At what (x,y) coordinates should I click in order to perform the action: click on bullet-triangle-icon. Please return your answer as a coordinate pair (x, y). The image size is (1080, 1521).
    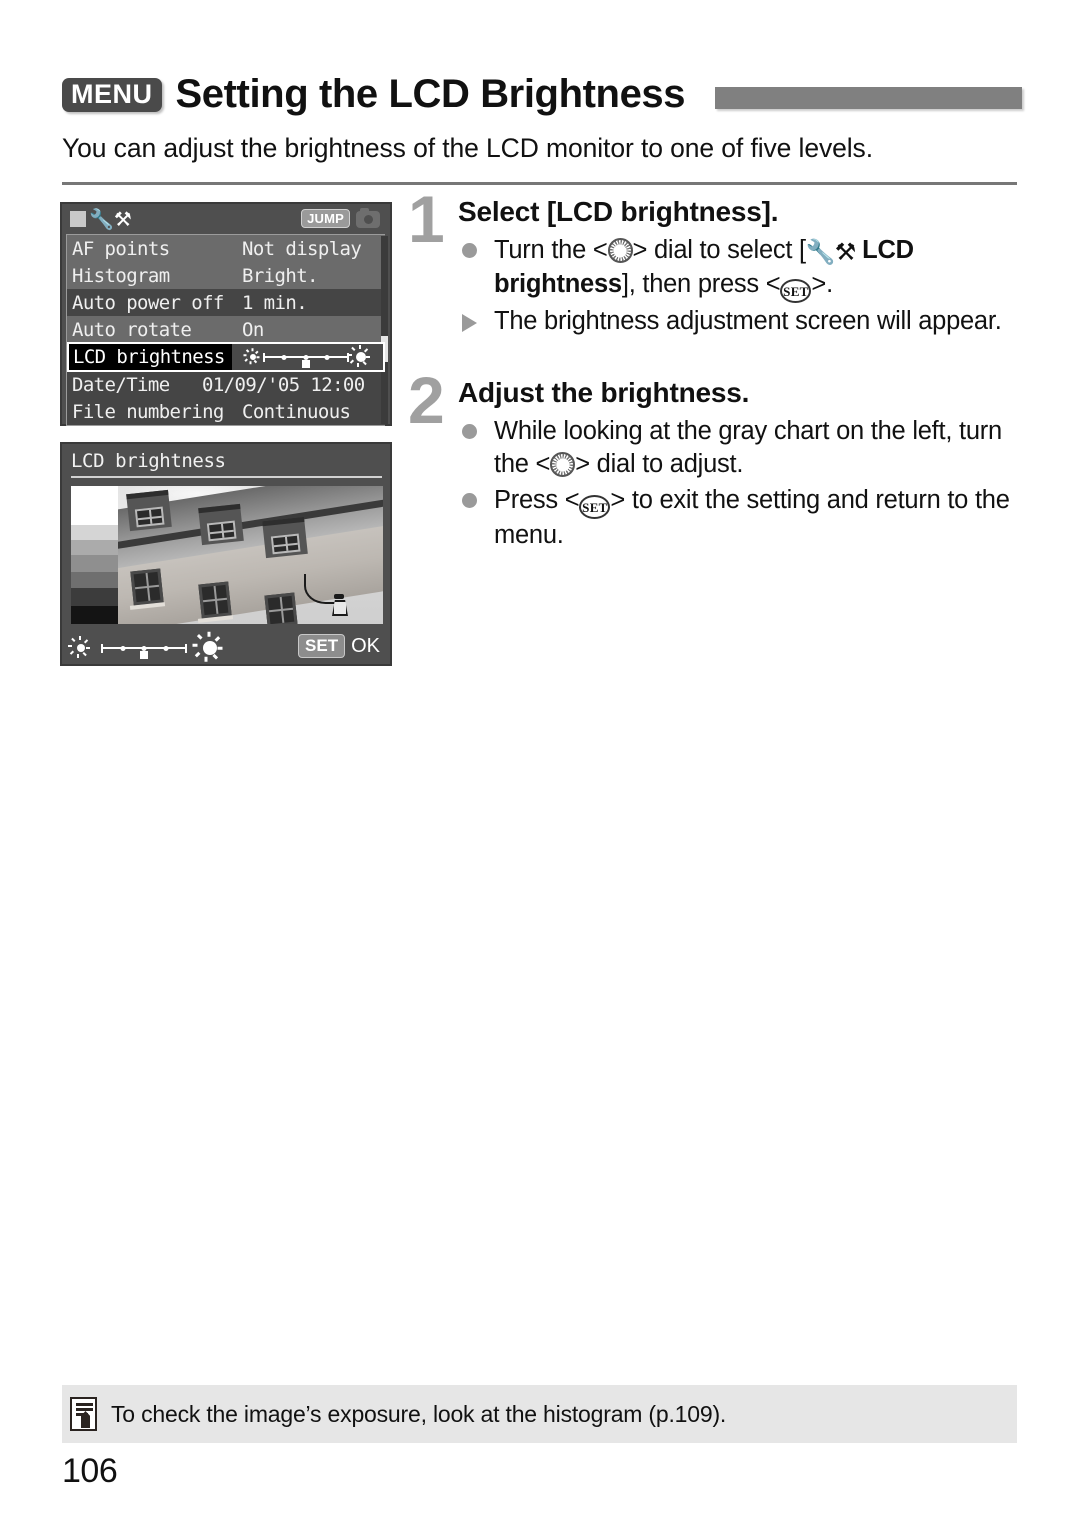
    Looking at the image, I should click on (469, 323).